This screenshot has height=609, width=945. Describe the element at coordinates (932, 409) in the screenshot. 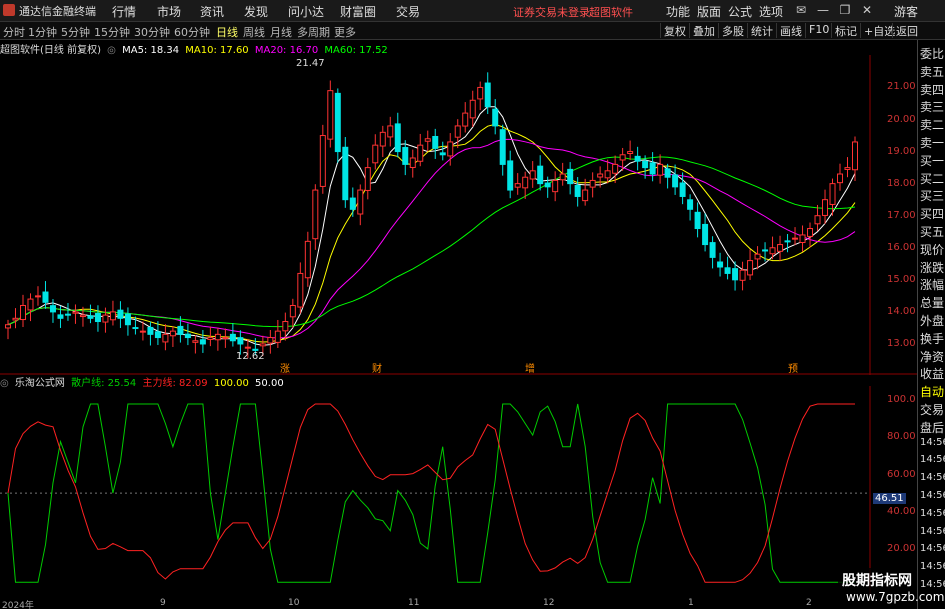

I see `side-label: 交易` at that location.